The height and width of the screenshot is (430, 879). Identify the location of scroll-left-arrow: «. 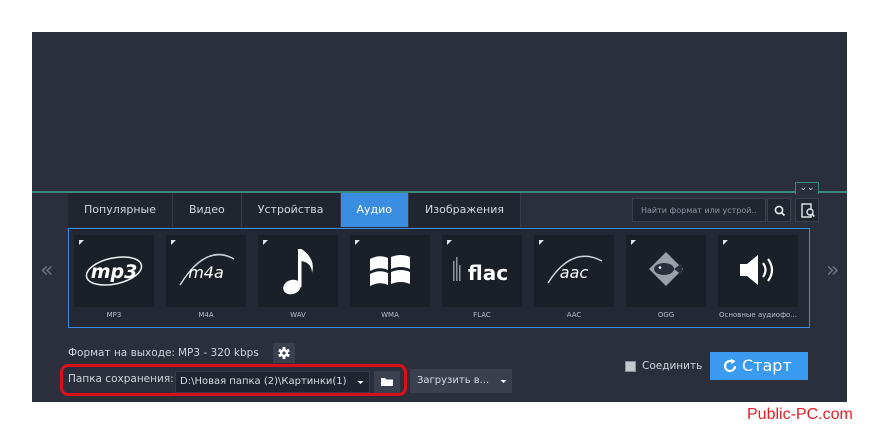
(46, 271).